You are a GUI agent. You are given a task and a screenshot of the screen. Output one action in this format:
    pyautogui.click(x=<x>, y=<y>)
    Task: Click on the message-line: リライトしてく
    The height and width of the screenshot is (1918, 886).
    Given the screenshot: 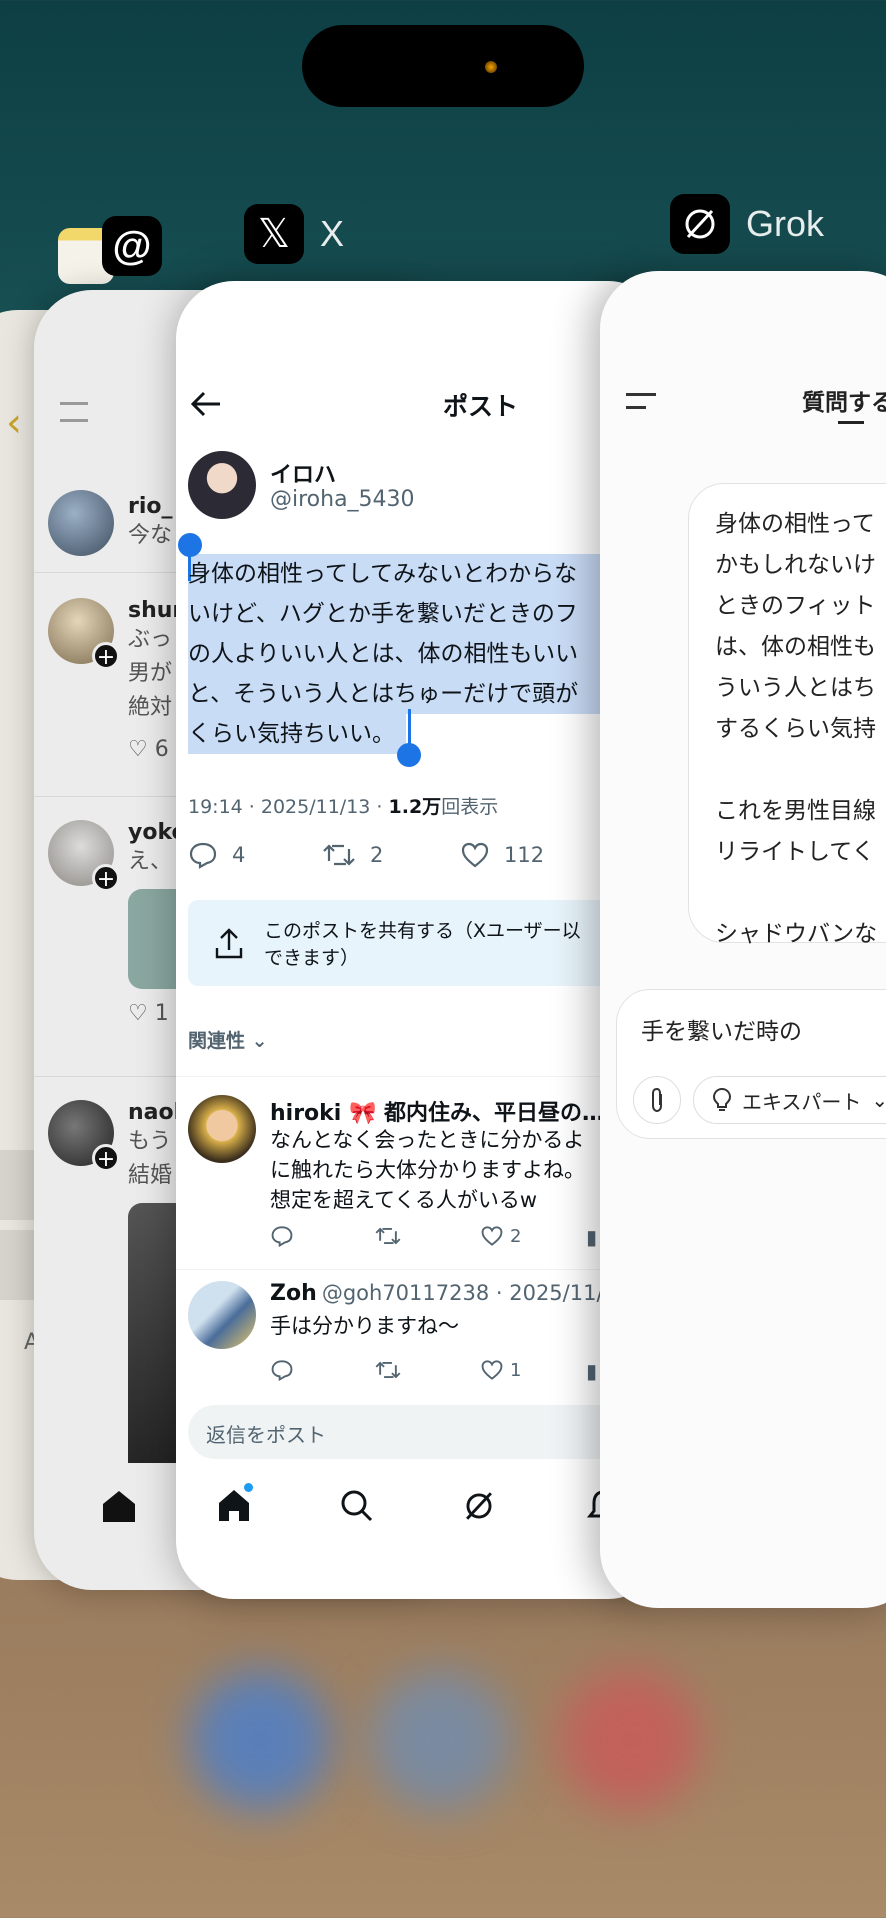 What is the action you would take?
    pyautogui.click(x=795, y=852)
    